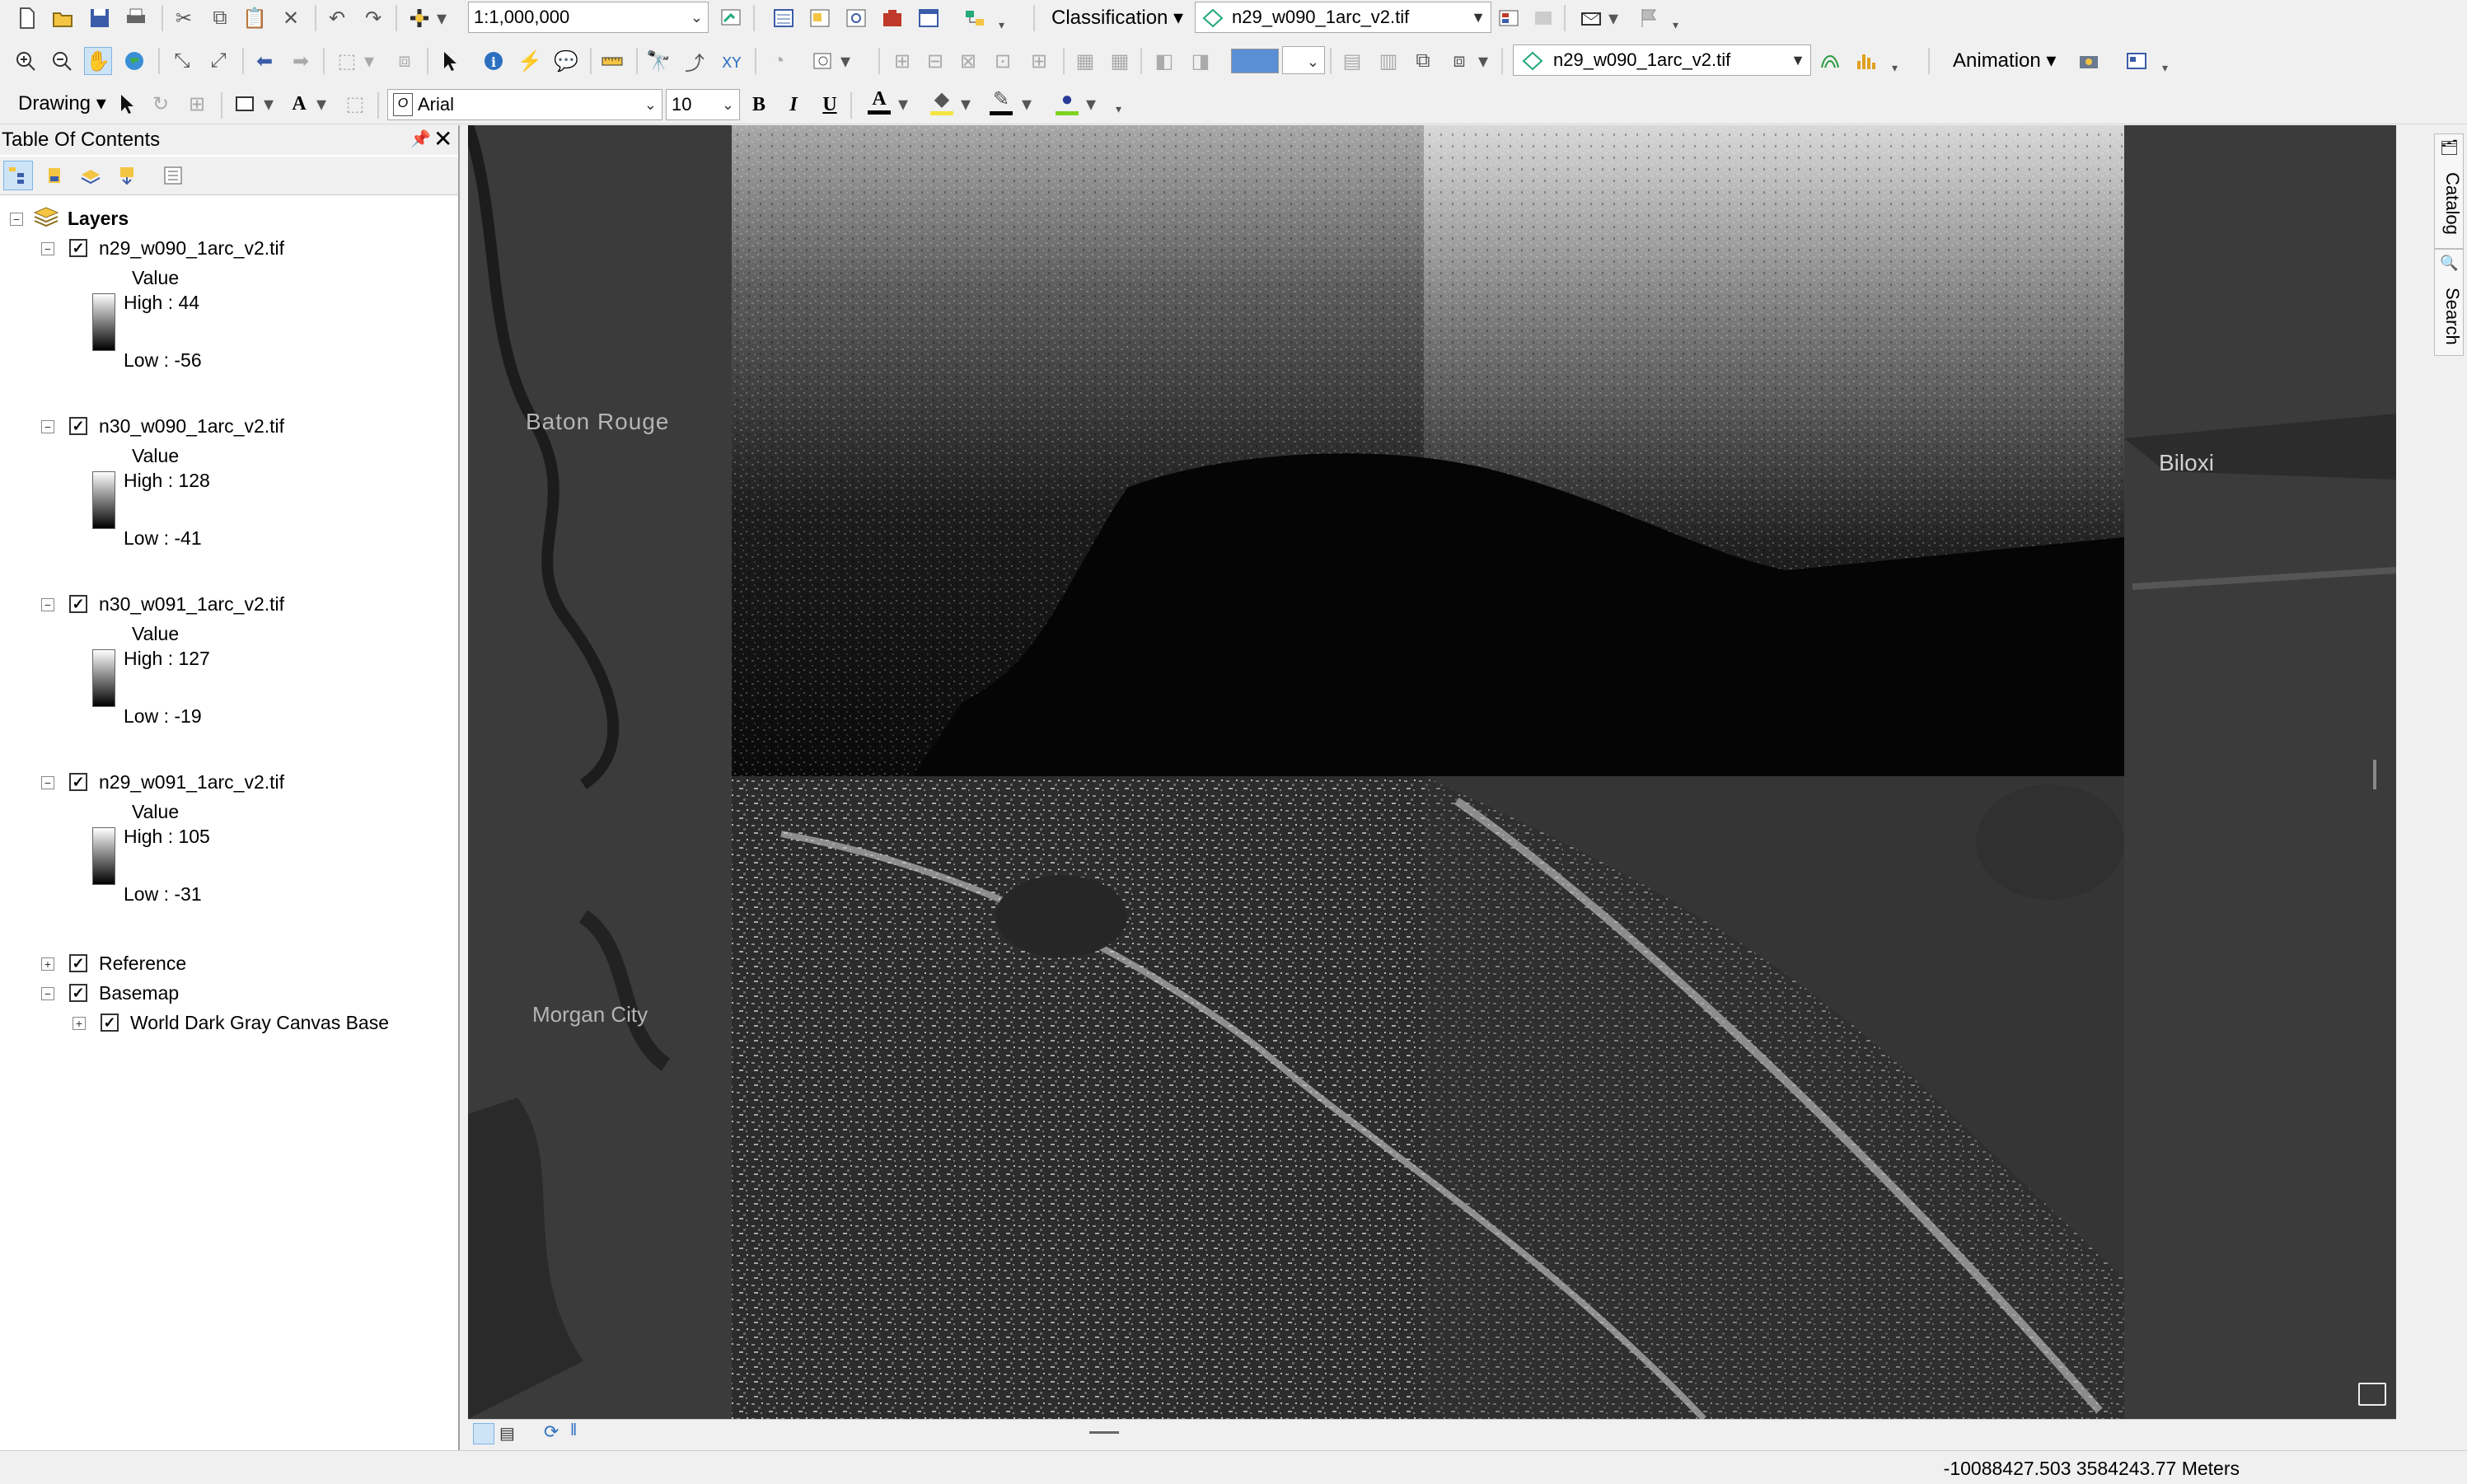 The image size is (2467, 1484). Describe the element at coordinates (695, 61) in the screenshot. I see `find-route-icon: ⤴` at that location.